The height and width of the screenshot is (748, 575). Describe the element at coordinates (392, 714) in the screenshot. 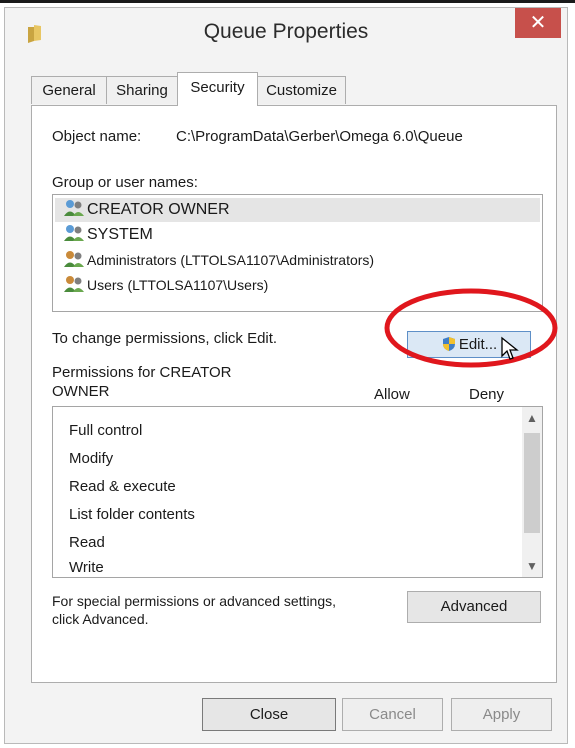

I see `cancel-button: Cancel` at that location.